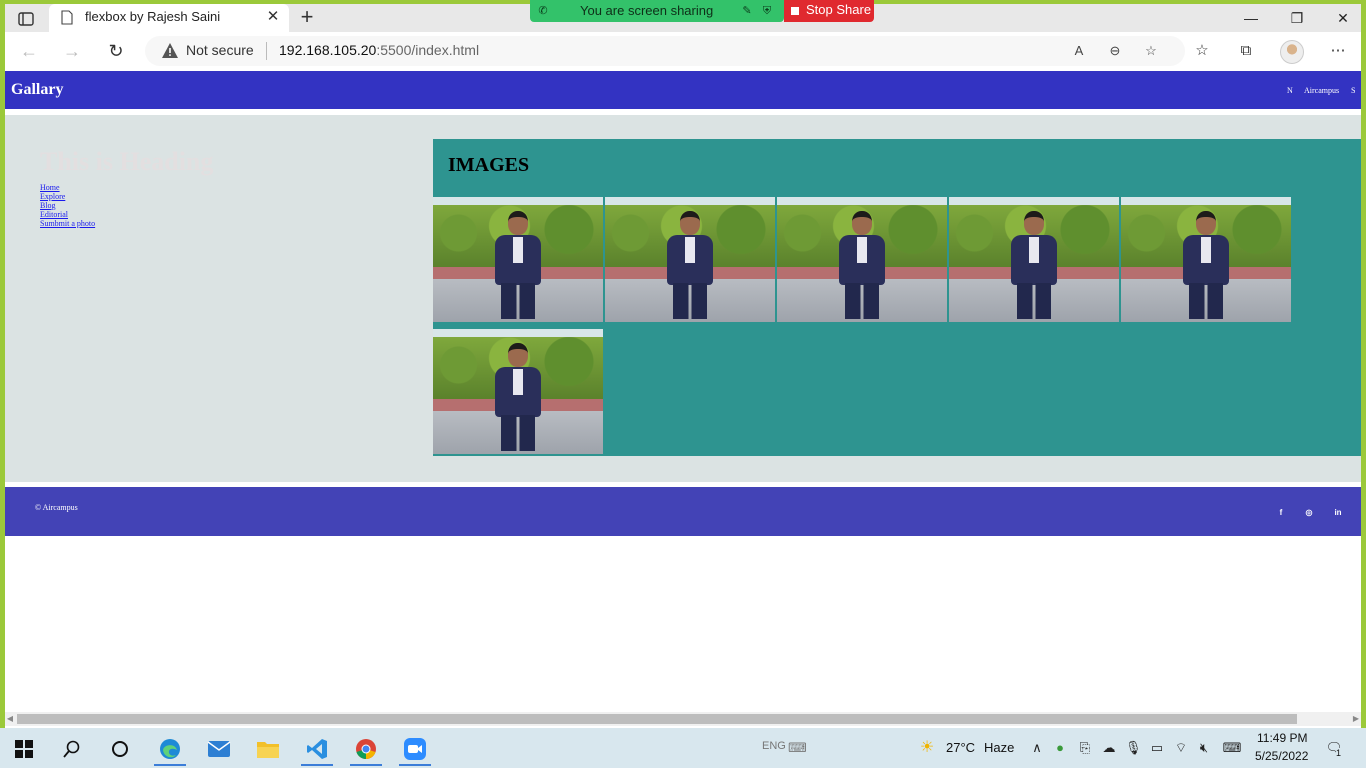 Image resolution: width=1366 pixels, height=768 pixels. I want to click on back-icon: ←, so click(29, 51).